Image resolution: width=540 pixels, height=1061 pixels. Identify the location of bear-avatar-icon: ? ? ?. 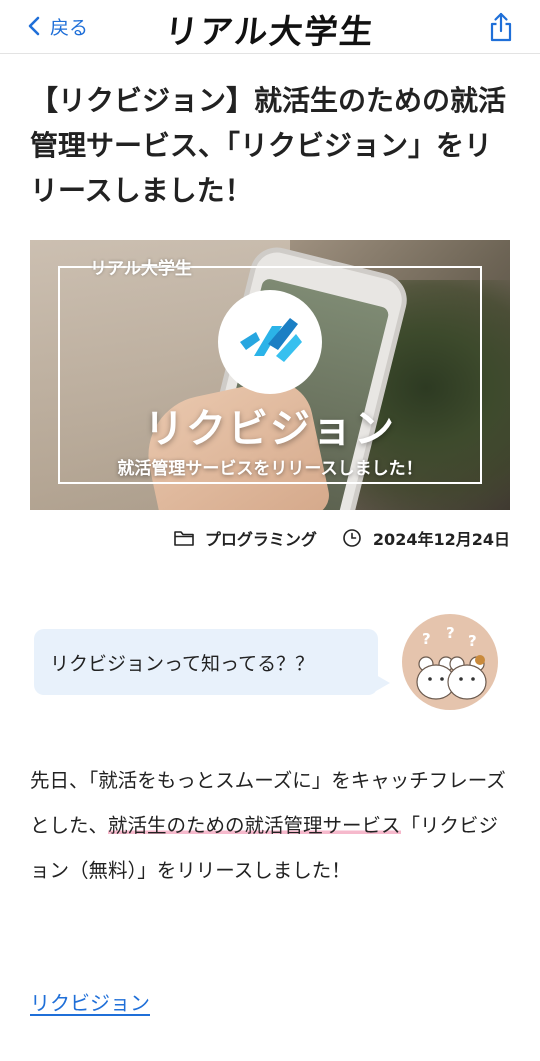
(451, 662).